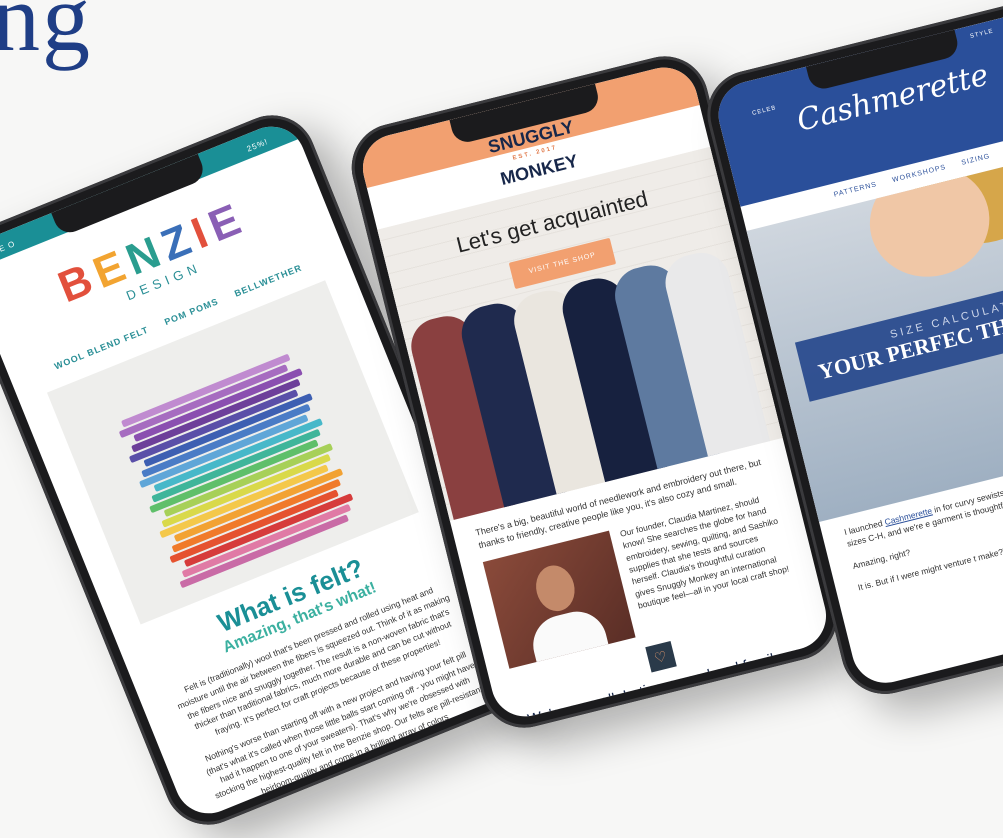 The height and width of the screenshot is (838, 1003). I want to click on heart-icon: ♡, so click(660, 657).